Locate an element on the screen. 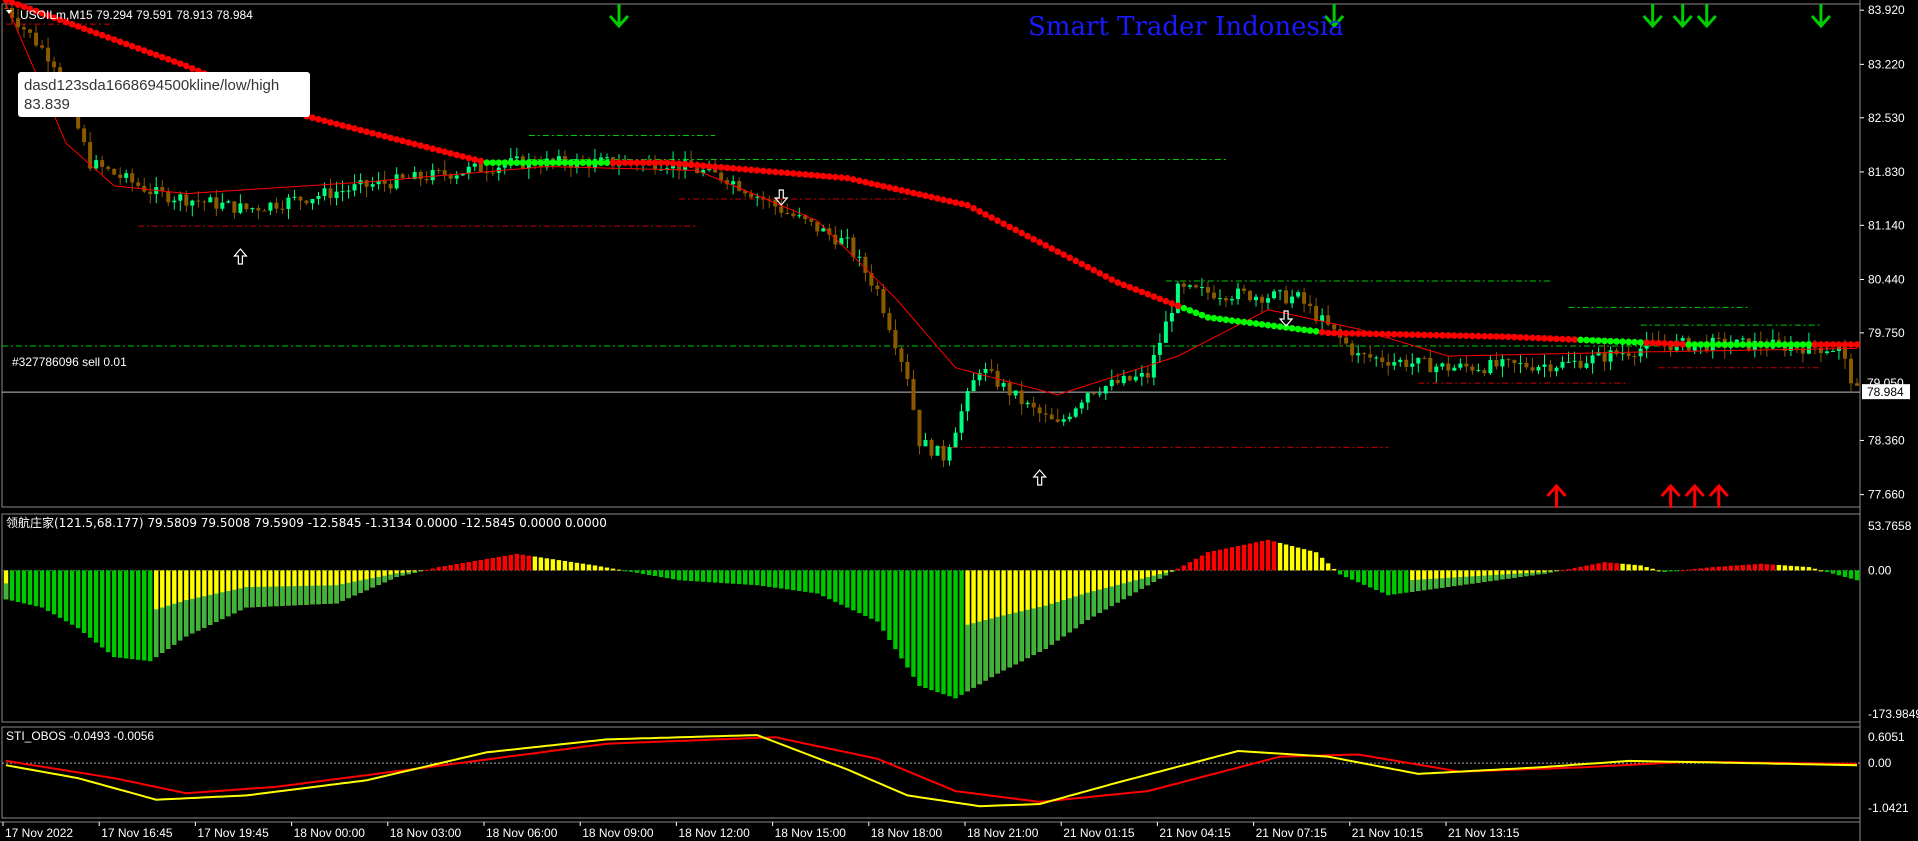 The image size is (1918, 841). time-tick-label: 18 Nov 12:00 is located at coordinates (714, 833).